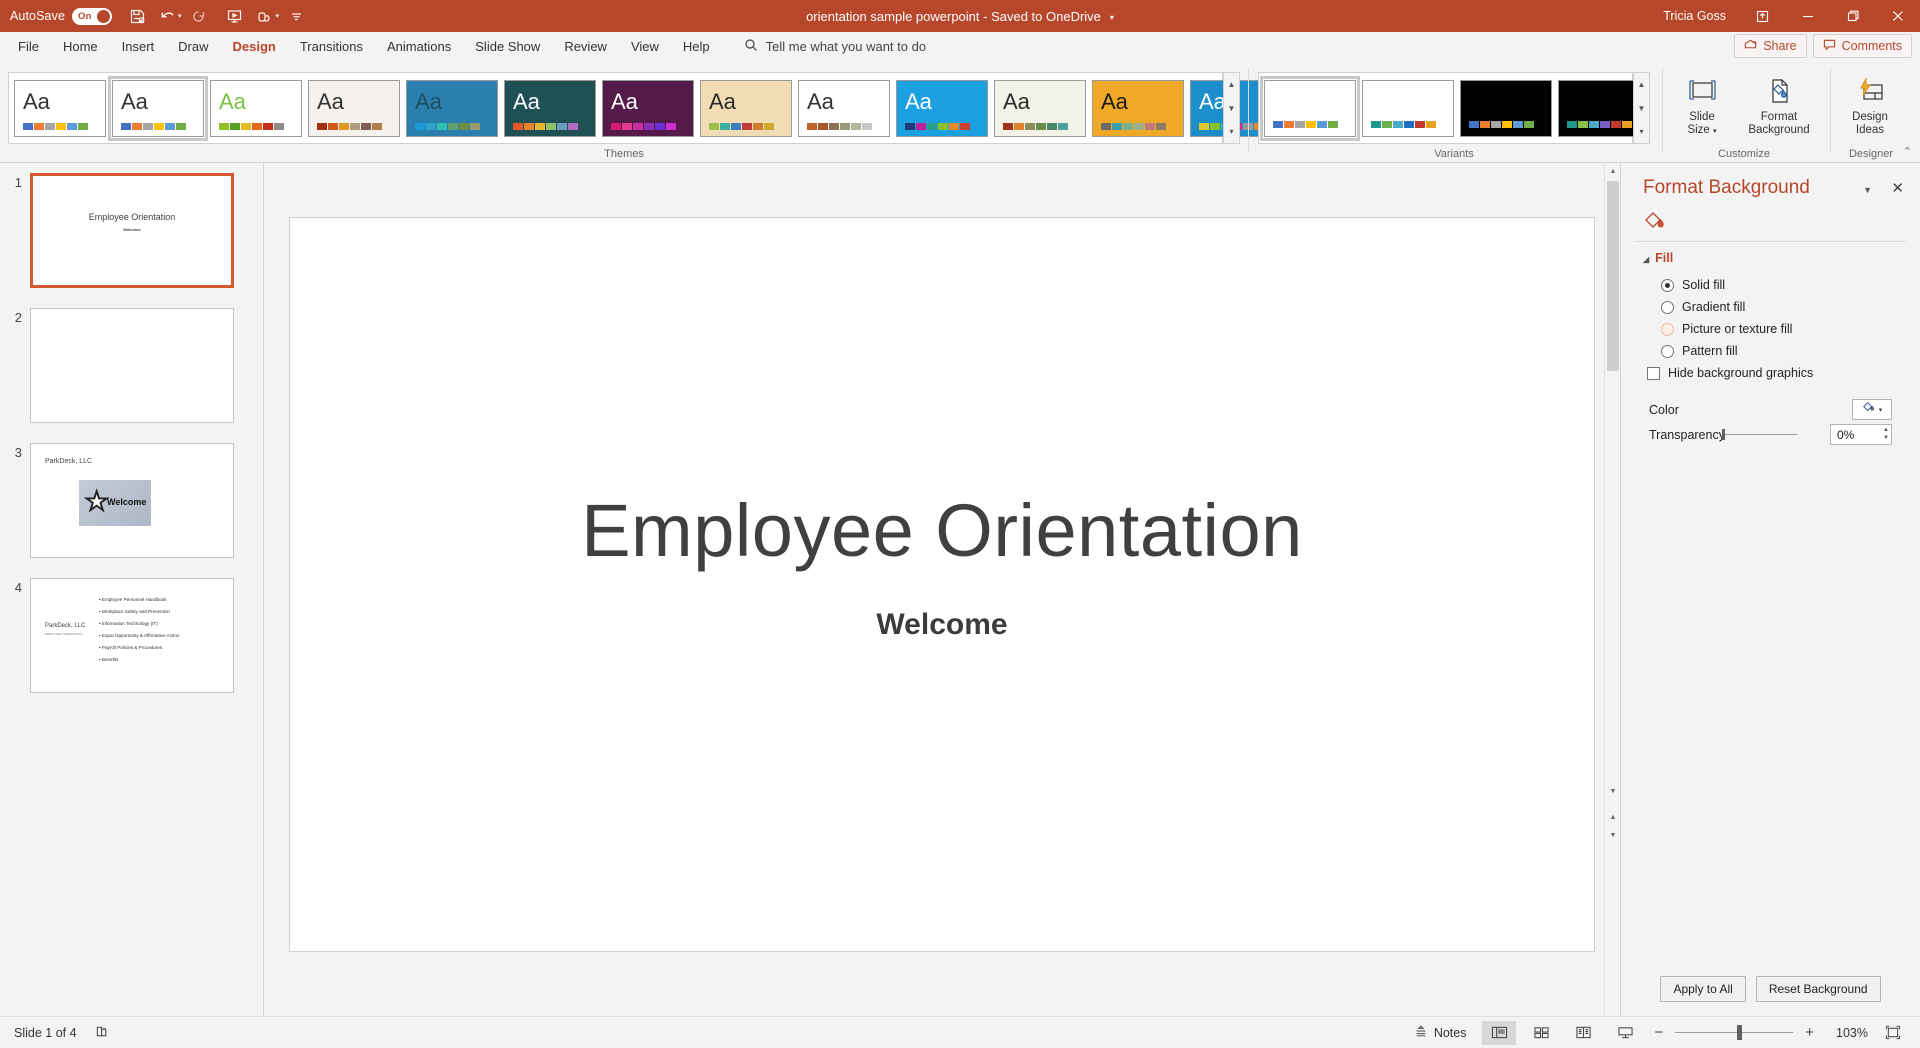 This screenshot has width=1920, height=1048. Describe the element at coordinates (1231, 131) in the screenshot. I see `themes-more-icon: ▾` at that location.